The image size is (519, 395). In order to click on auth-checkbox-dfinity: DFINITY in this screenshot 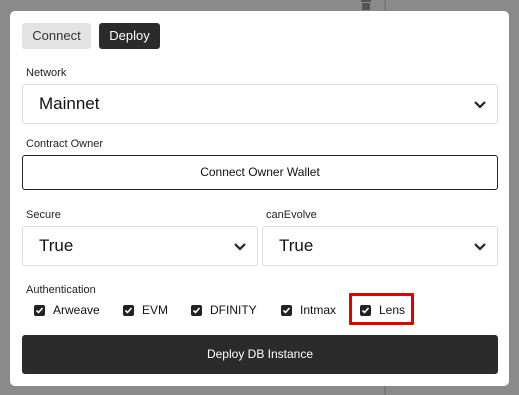, I will do `click(224, 310)`.